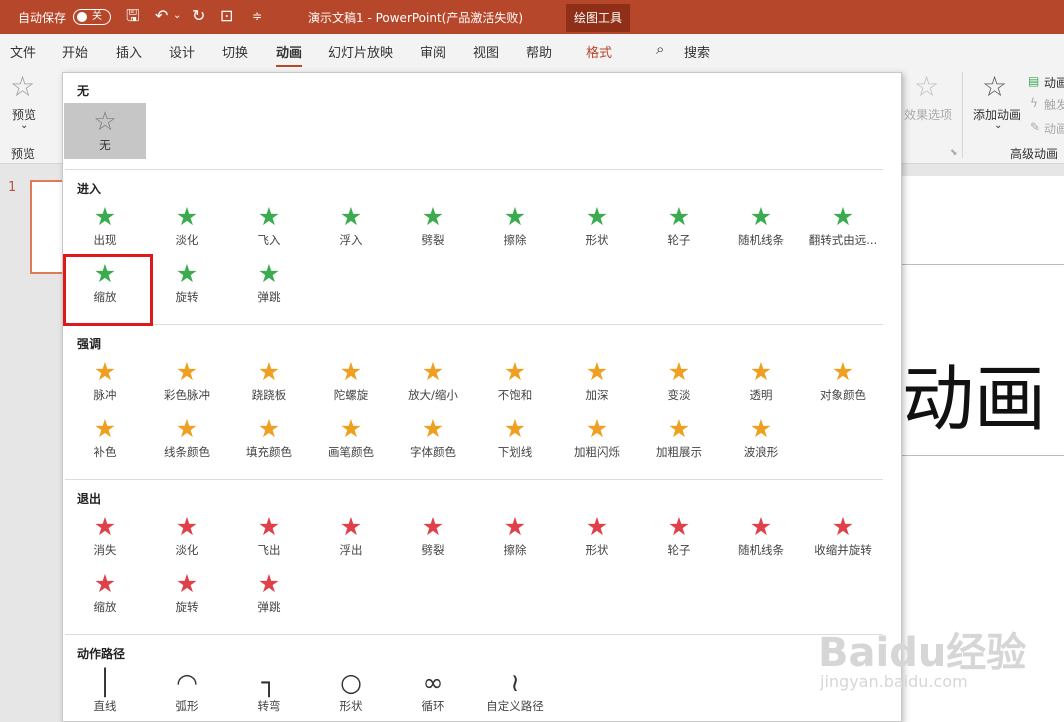 The height and width of the screenshot is (722, 1064). What do you see at coordinates (679, 441) in the screenshot?
I see `emphasis-animation-item: ★ 加粗展示` at bounding box center [679, 441].